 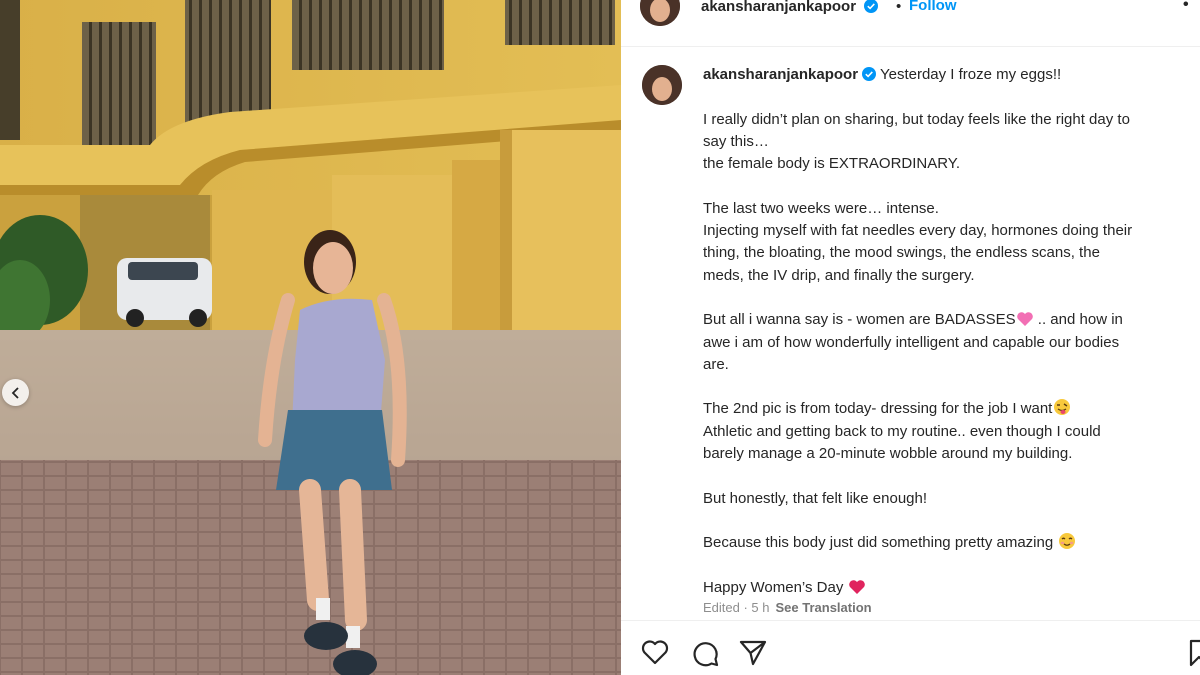 What do you see at coordinates (951, 608) in the screenshot?
I see `post-meta: Edited · 5 h See Translation` at bounding box center [951, 608].